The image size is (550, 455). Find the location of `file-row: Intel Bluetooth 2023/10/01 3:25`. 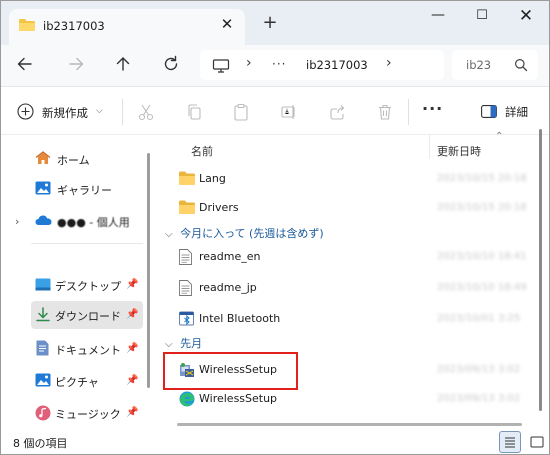

file-row: Intel Bluetooth 2023/10/01 3:25 is located at coordinates (353, 319).